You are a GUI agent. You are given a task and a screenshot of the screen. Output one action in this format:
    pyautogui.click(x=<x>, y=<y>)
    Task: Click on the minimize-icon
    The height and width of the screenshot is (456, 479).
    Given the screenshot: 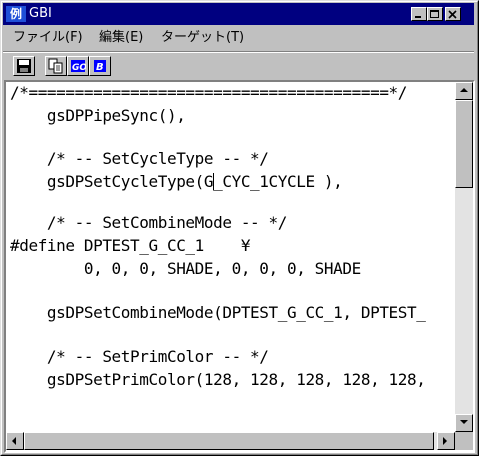 What is the action you would take?
    pyautogui.click(x=418, y=17)
    